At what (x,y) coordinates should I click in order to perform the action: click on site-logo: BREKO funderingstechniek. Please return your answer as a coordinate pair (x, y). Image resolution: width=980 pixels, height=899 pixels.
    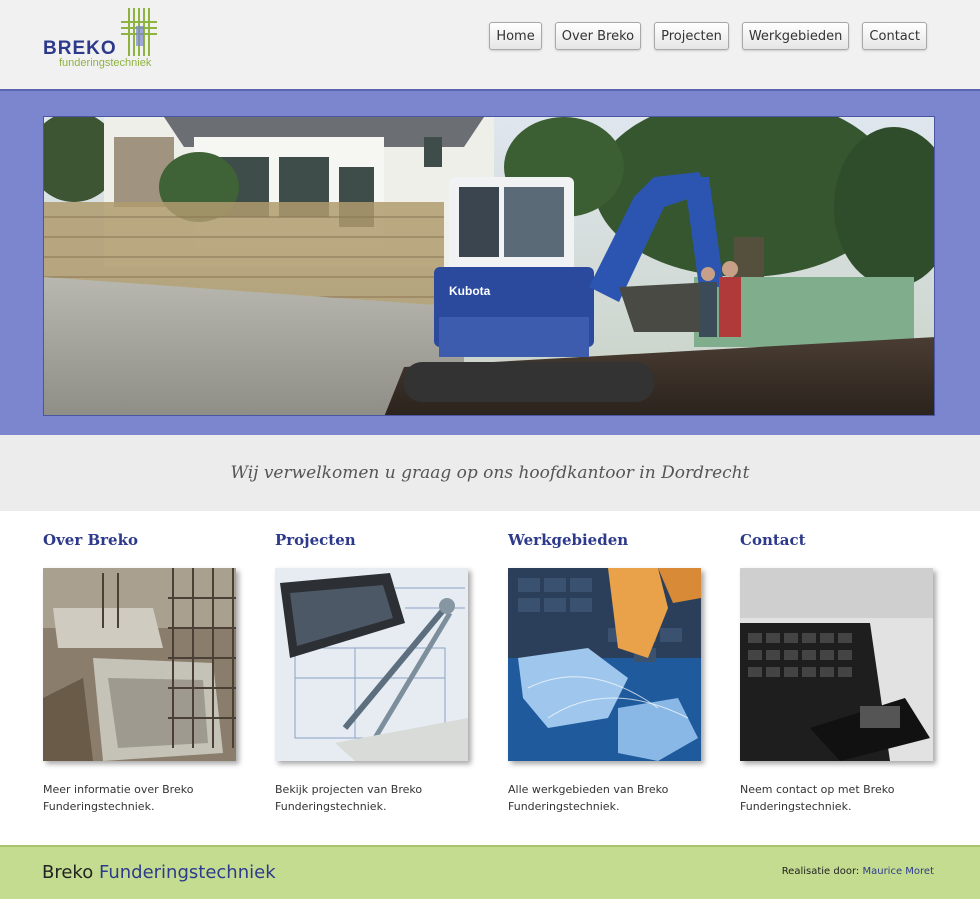
    Looking at the image, I should click on (113, 40).